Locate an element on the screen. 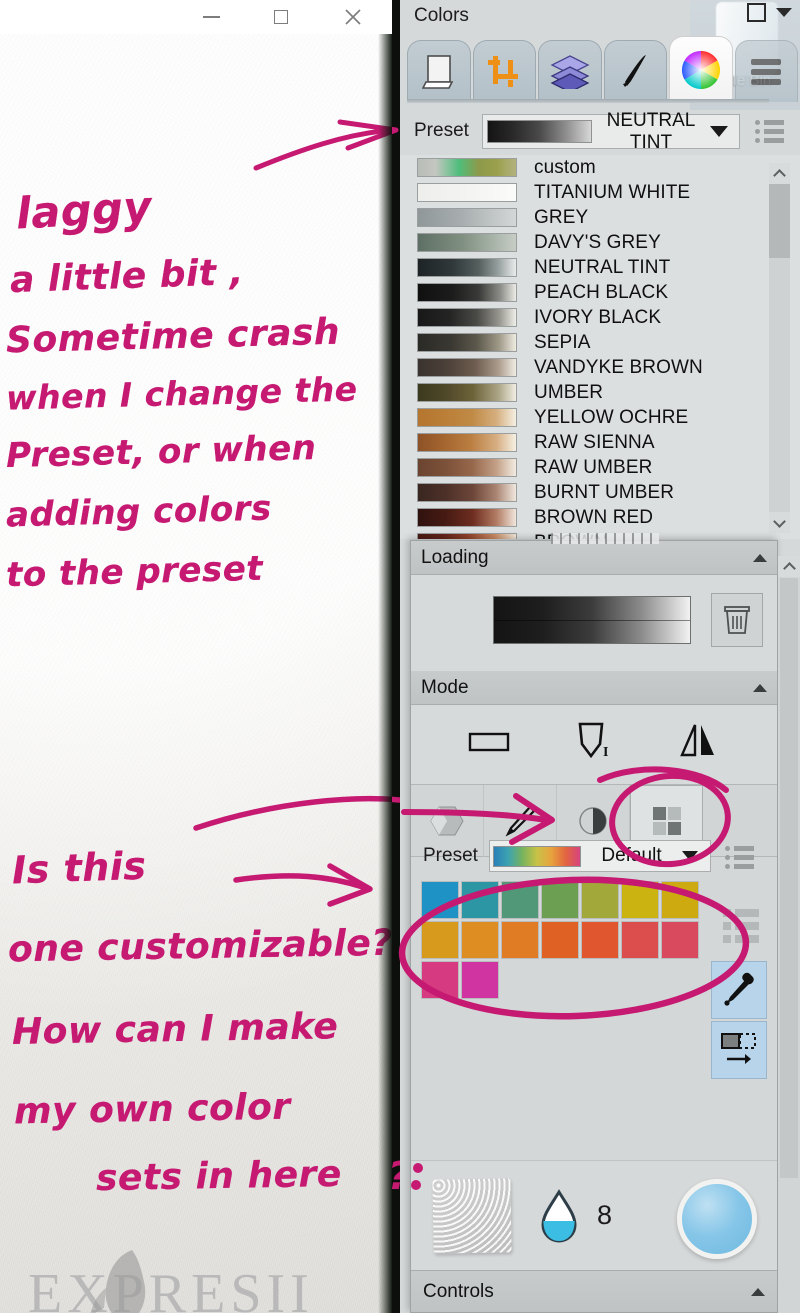  palette-color-grid is located at coordinates (564, 940).